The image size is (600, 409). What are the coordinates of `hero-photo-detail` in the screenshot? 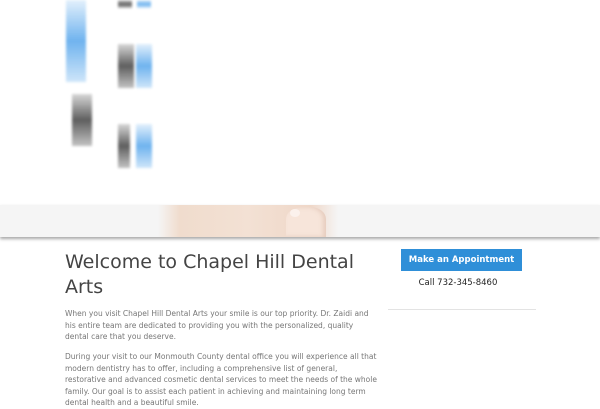 It's located at (295, 213).